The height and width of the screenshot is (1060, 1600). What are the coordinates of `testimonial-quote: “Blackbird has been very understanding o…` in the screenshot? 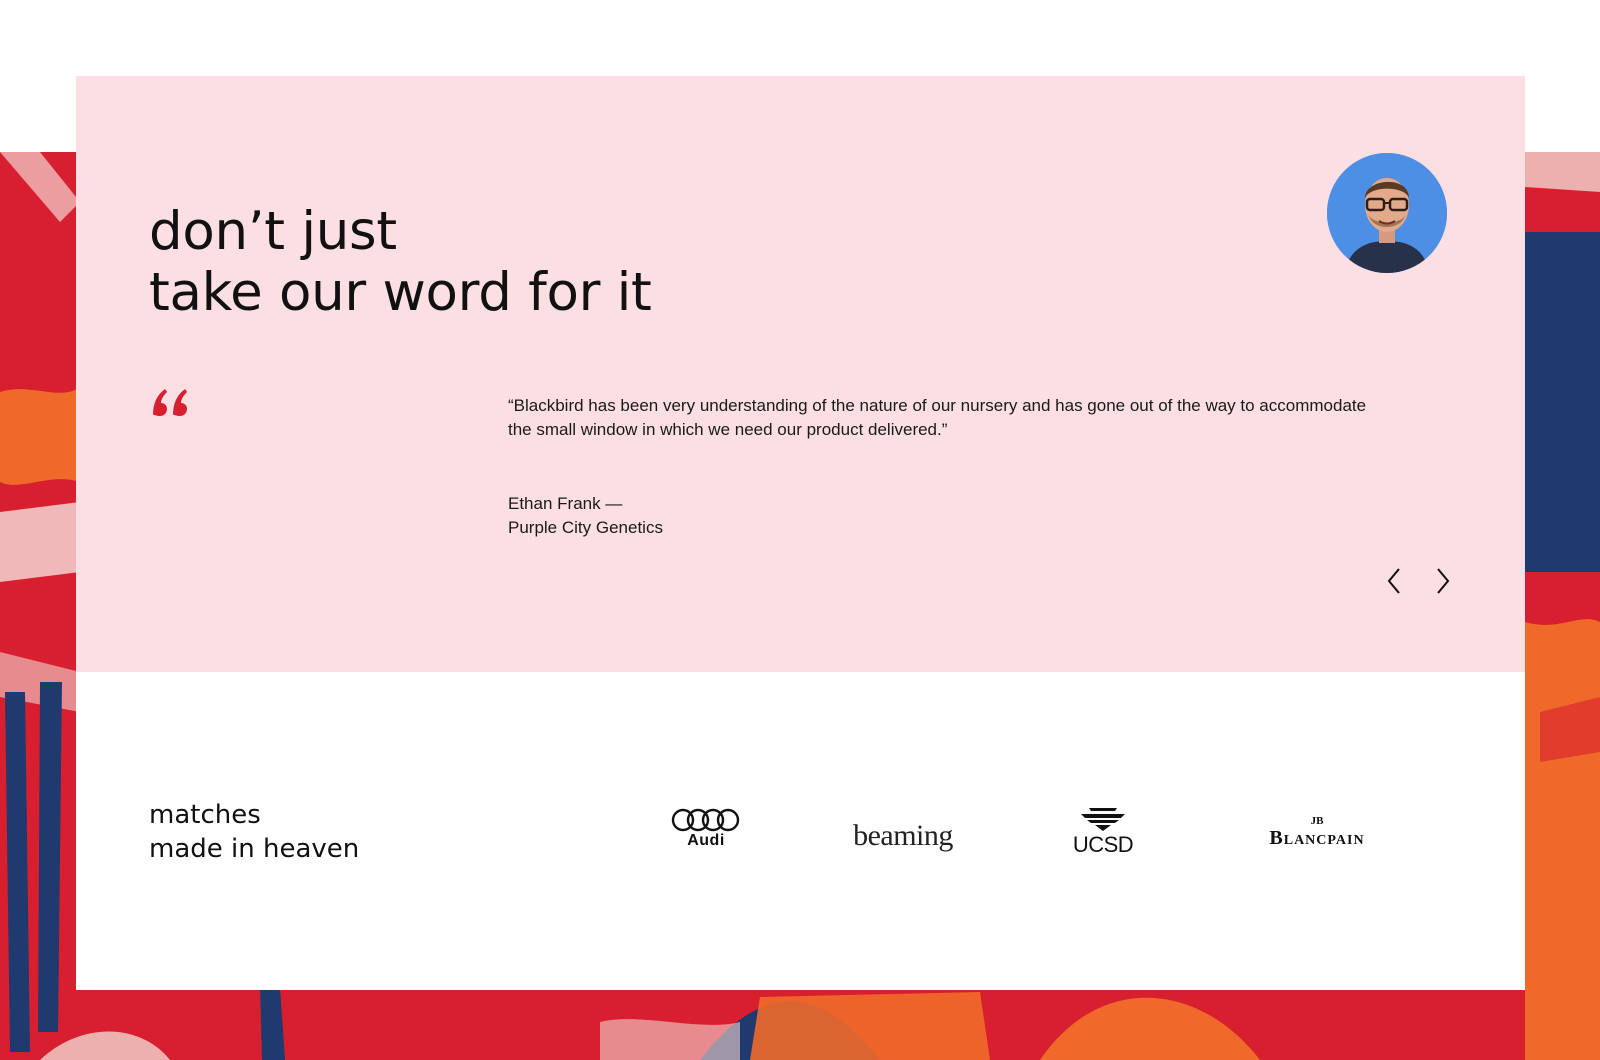 It's located at (937, 417).